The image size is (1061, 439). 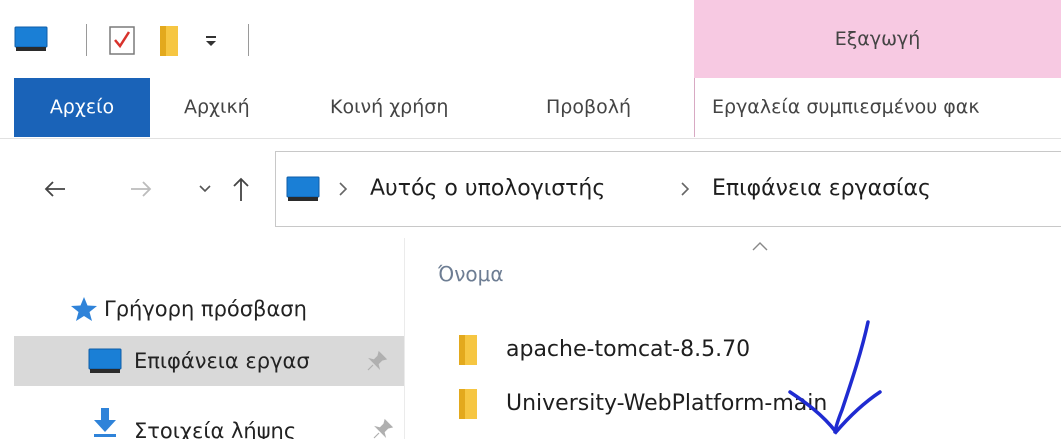 I want to click on tab-home: Αρχική, so click(x=217, y=107).